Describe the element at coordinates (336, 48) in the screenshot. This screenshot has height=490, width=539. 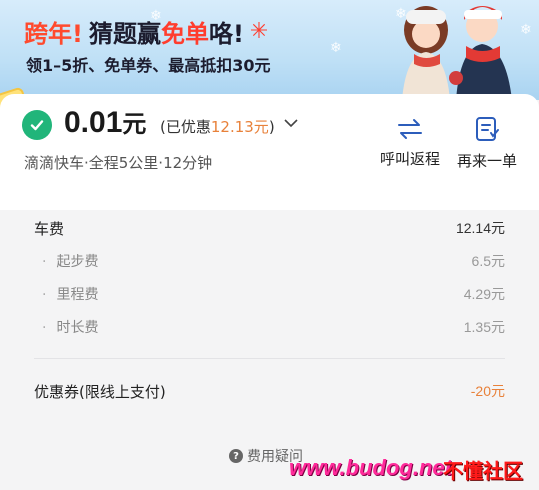
I see `snowflake-icon: ❄` at that location.